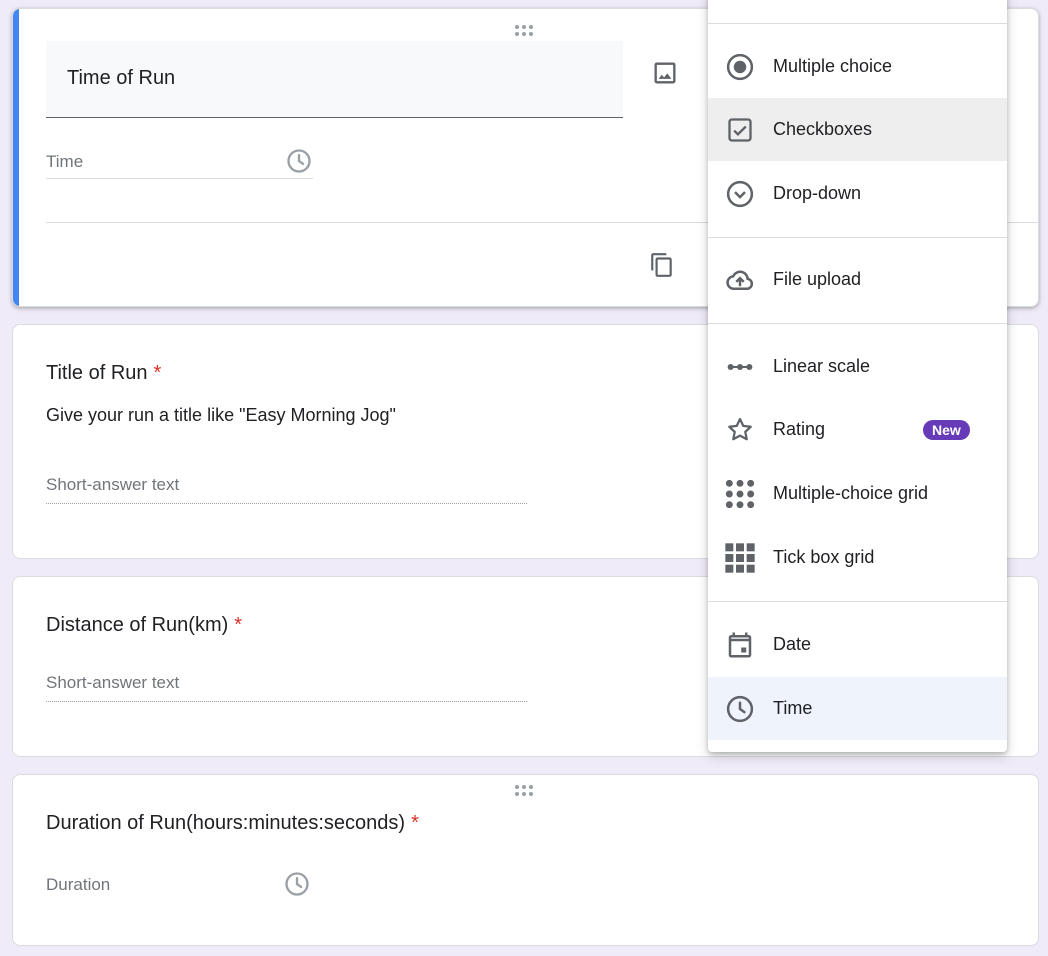 The width and height of the screenshot is (1048, 956). Describe the element at coordinates (740, 494) in the screenshot. I see `dot-grid-icon` at that location.